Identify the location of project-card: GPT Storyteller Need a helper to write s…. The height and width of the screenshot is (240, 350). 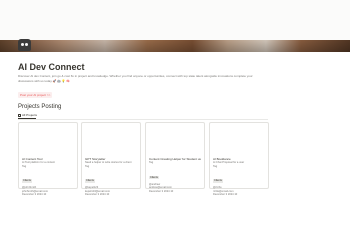
(111, 159).